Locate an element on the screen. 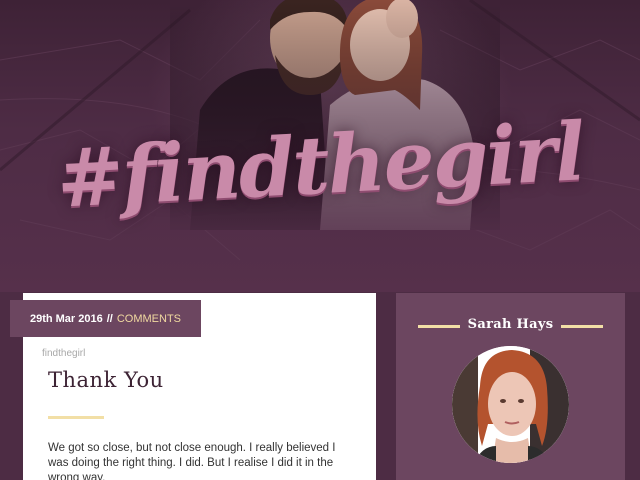  heading-rule-left is located at coordinates (439, 326).